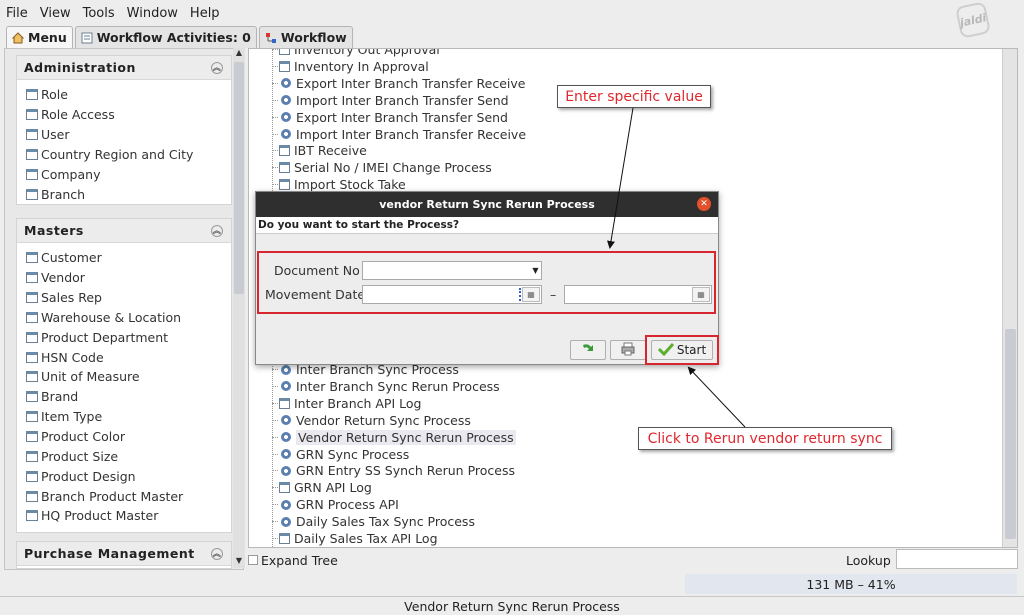 This screenshot has width=1024, height=615. What do you see at coordinates (676, 267) in the screenshot?
I see `annotation-arrows` at bounding box center [676, 267].